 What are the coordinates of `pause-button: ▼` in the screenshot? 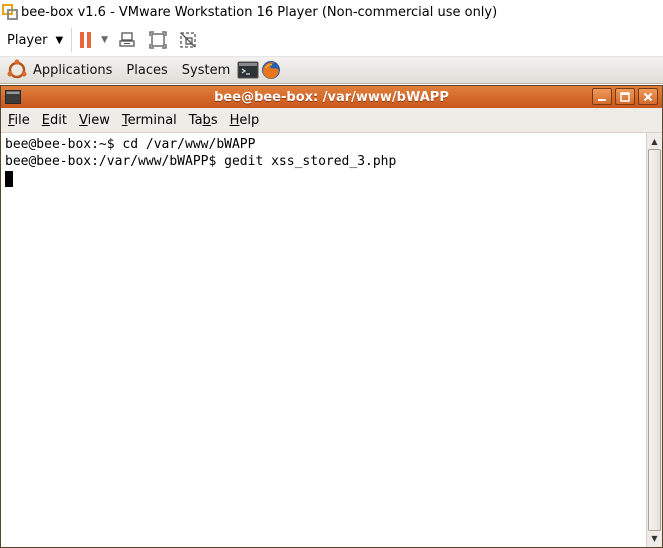 It's located at (94, 40).